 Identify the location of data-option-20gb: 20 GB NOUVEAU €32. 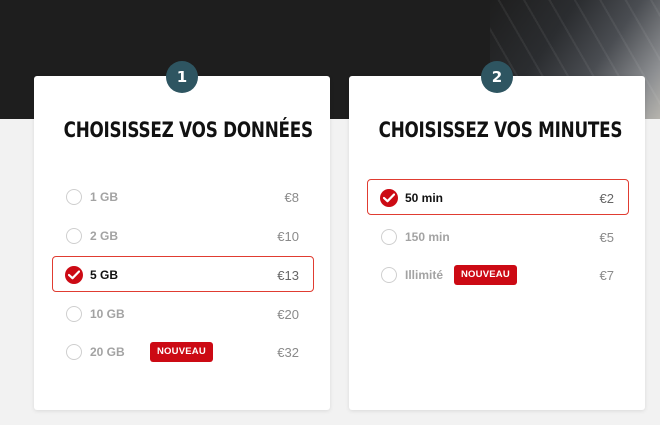
(183, 351).